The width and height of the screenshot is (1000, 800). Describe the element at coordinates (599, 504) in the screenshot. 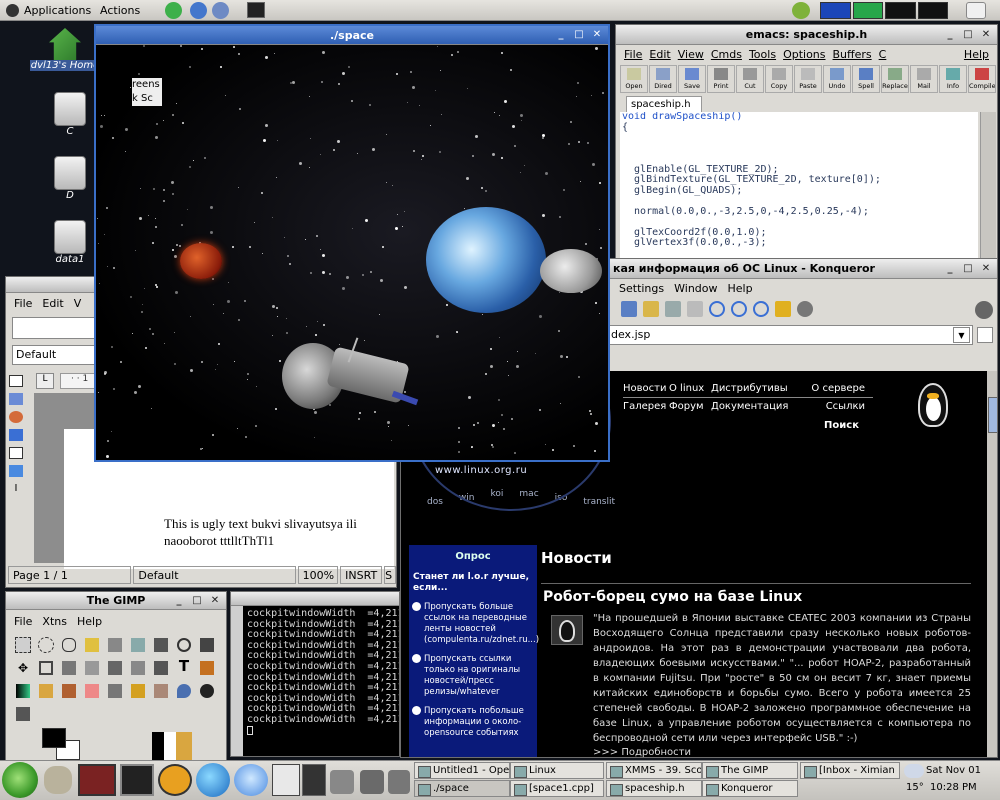

I see `encoding-link-translit: translit` at that location.